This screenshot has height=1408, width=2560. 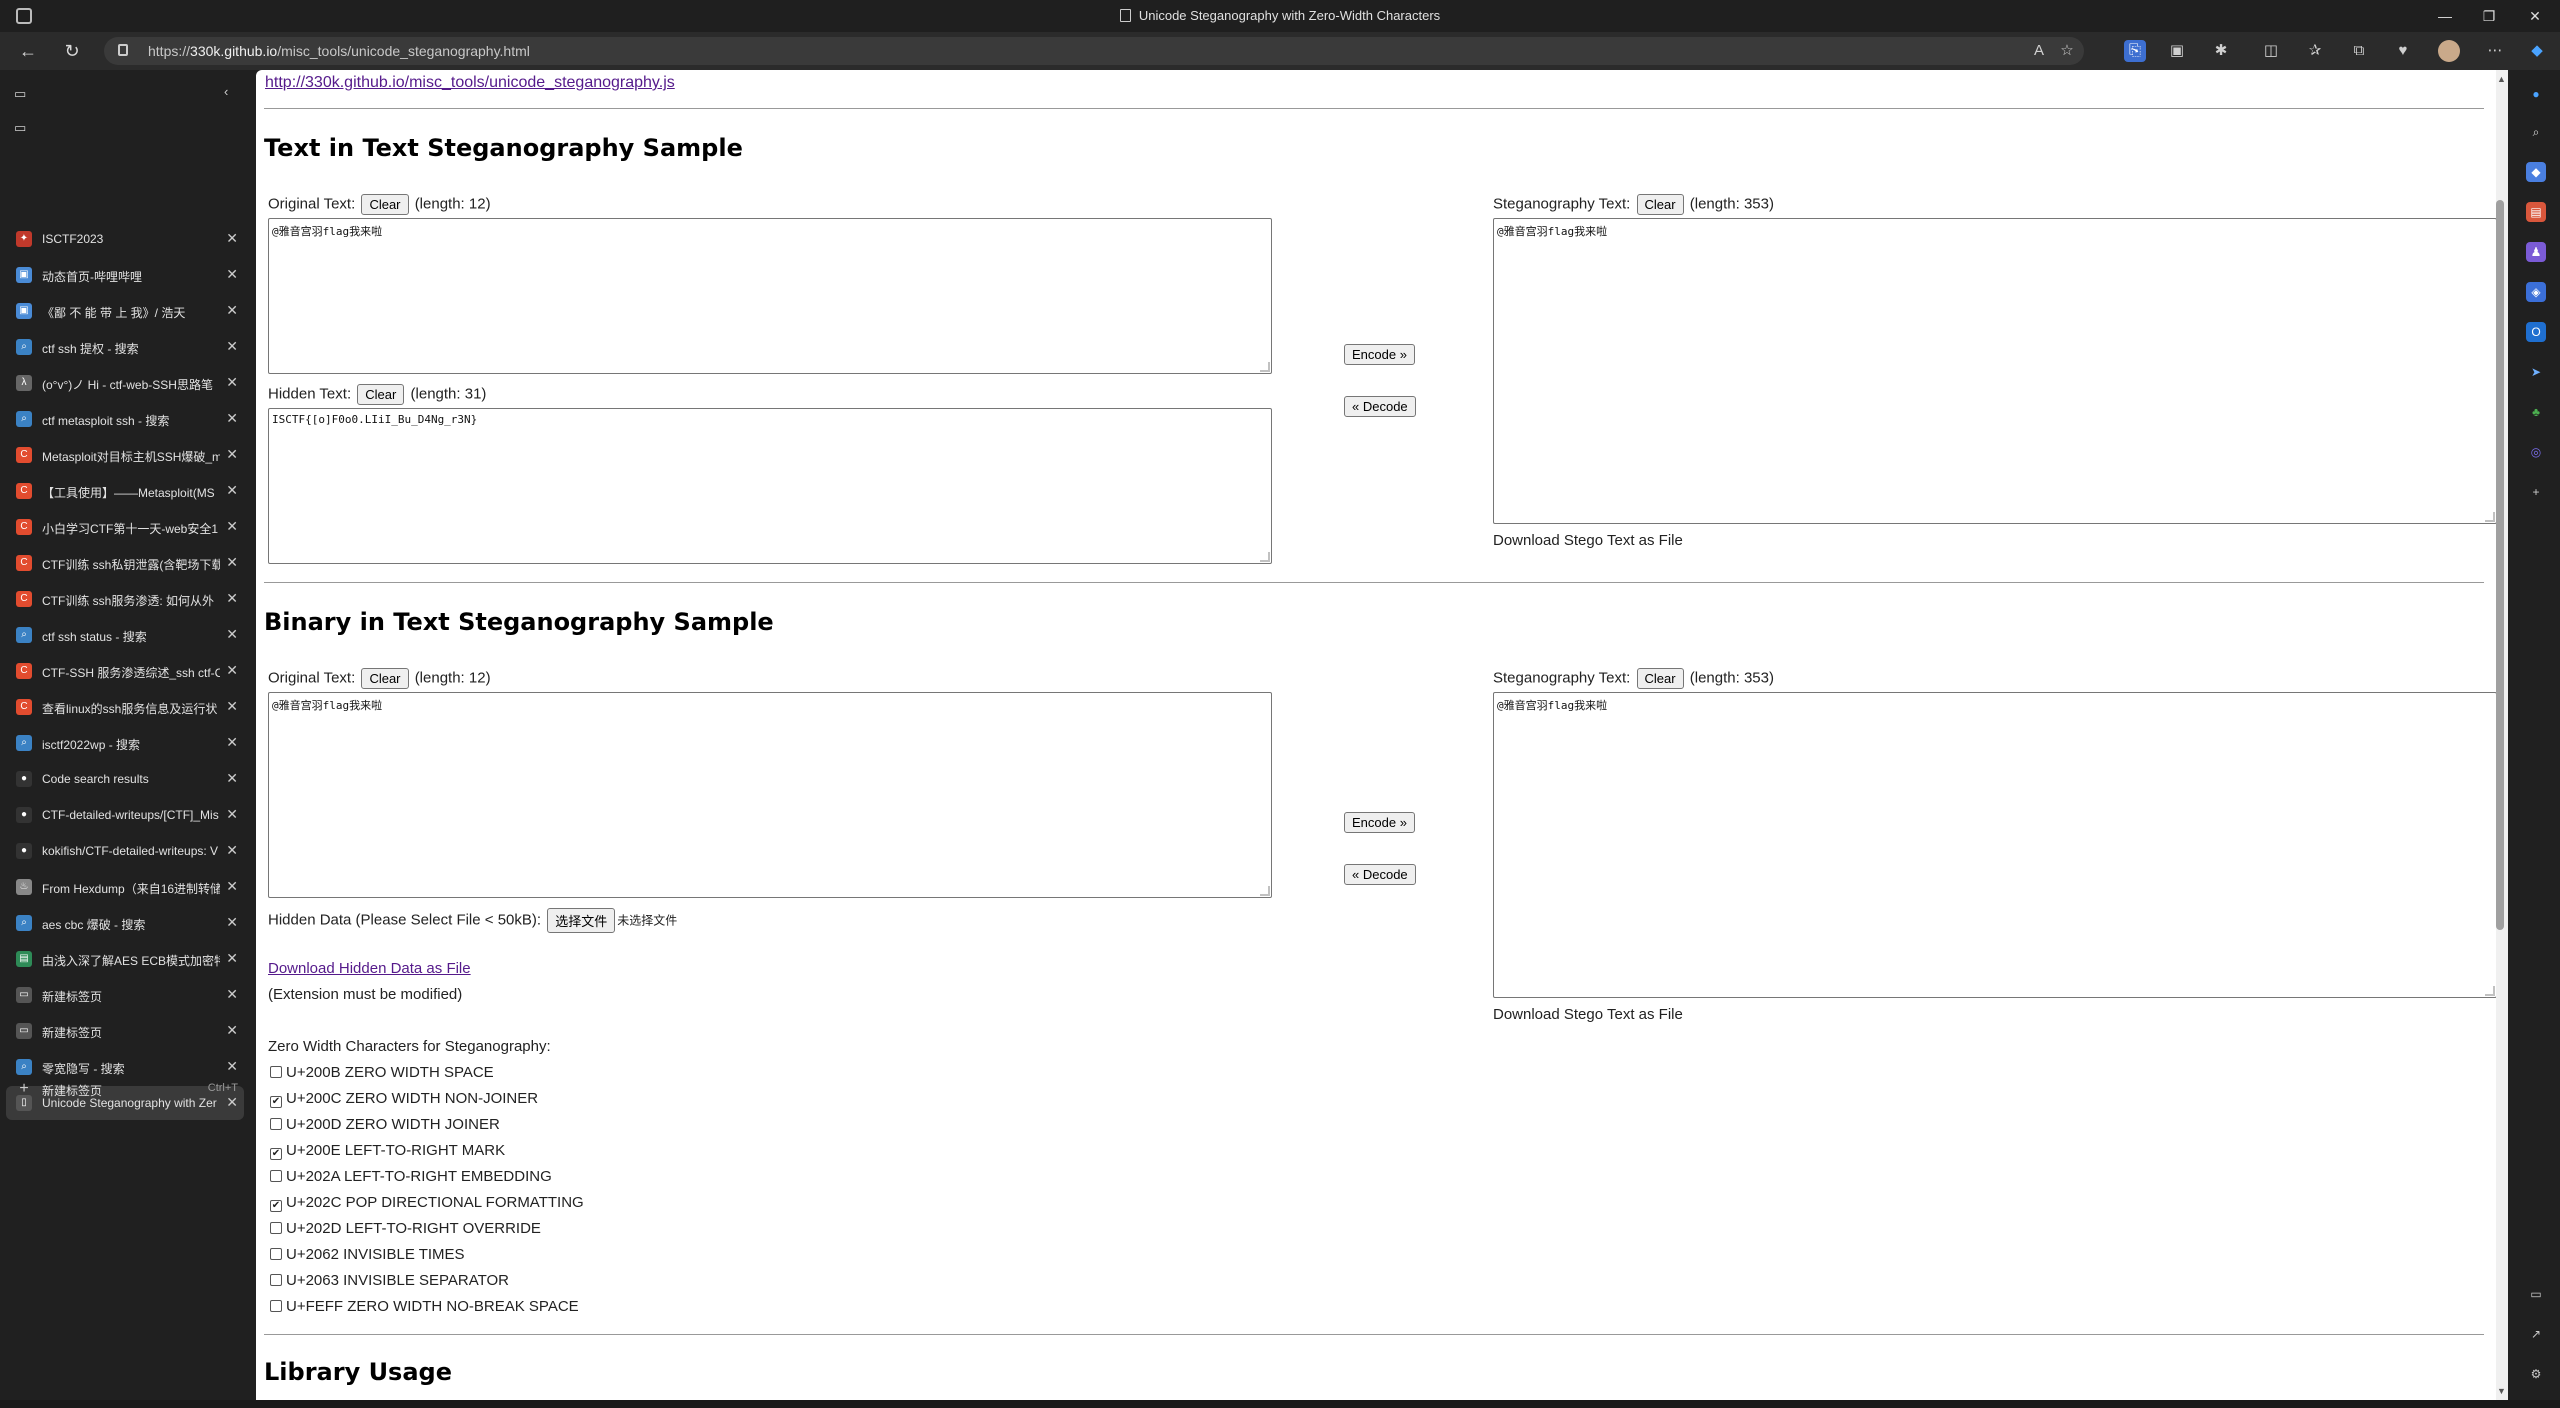 I want to click on restore-button: ❐, so click(x=2489, y=16).